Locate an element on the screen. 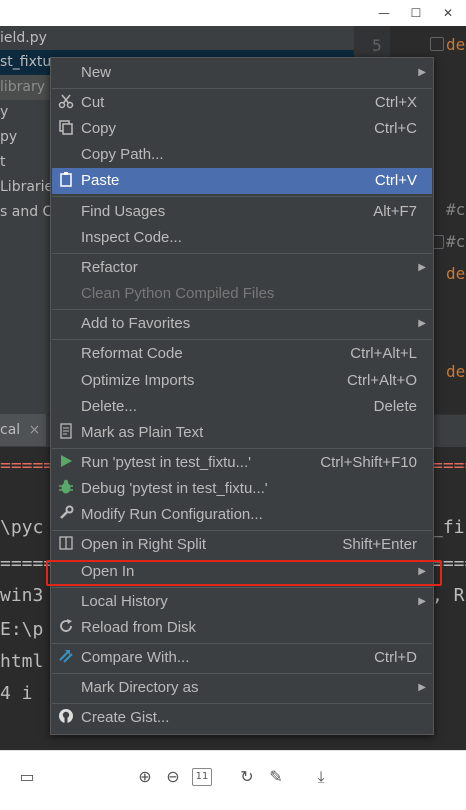 This screenshot has width=466, height=810. menu-item-reload-from-disk: Reload from Disk is located at coordinates (242, 628).